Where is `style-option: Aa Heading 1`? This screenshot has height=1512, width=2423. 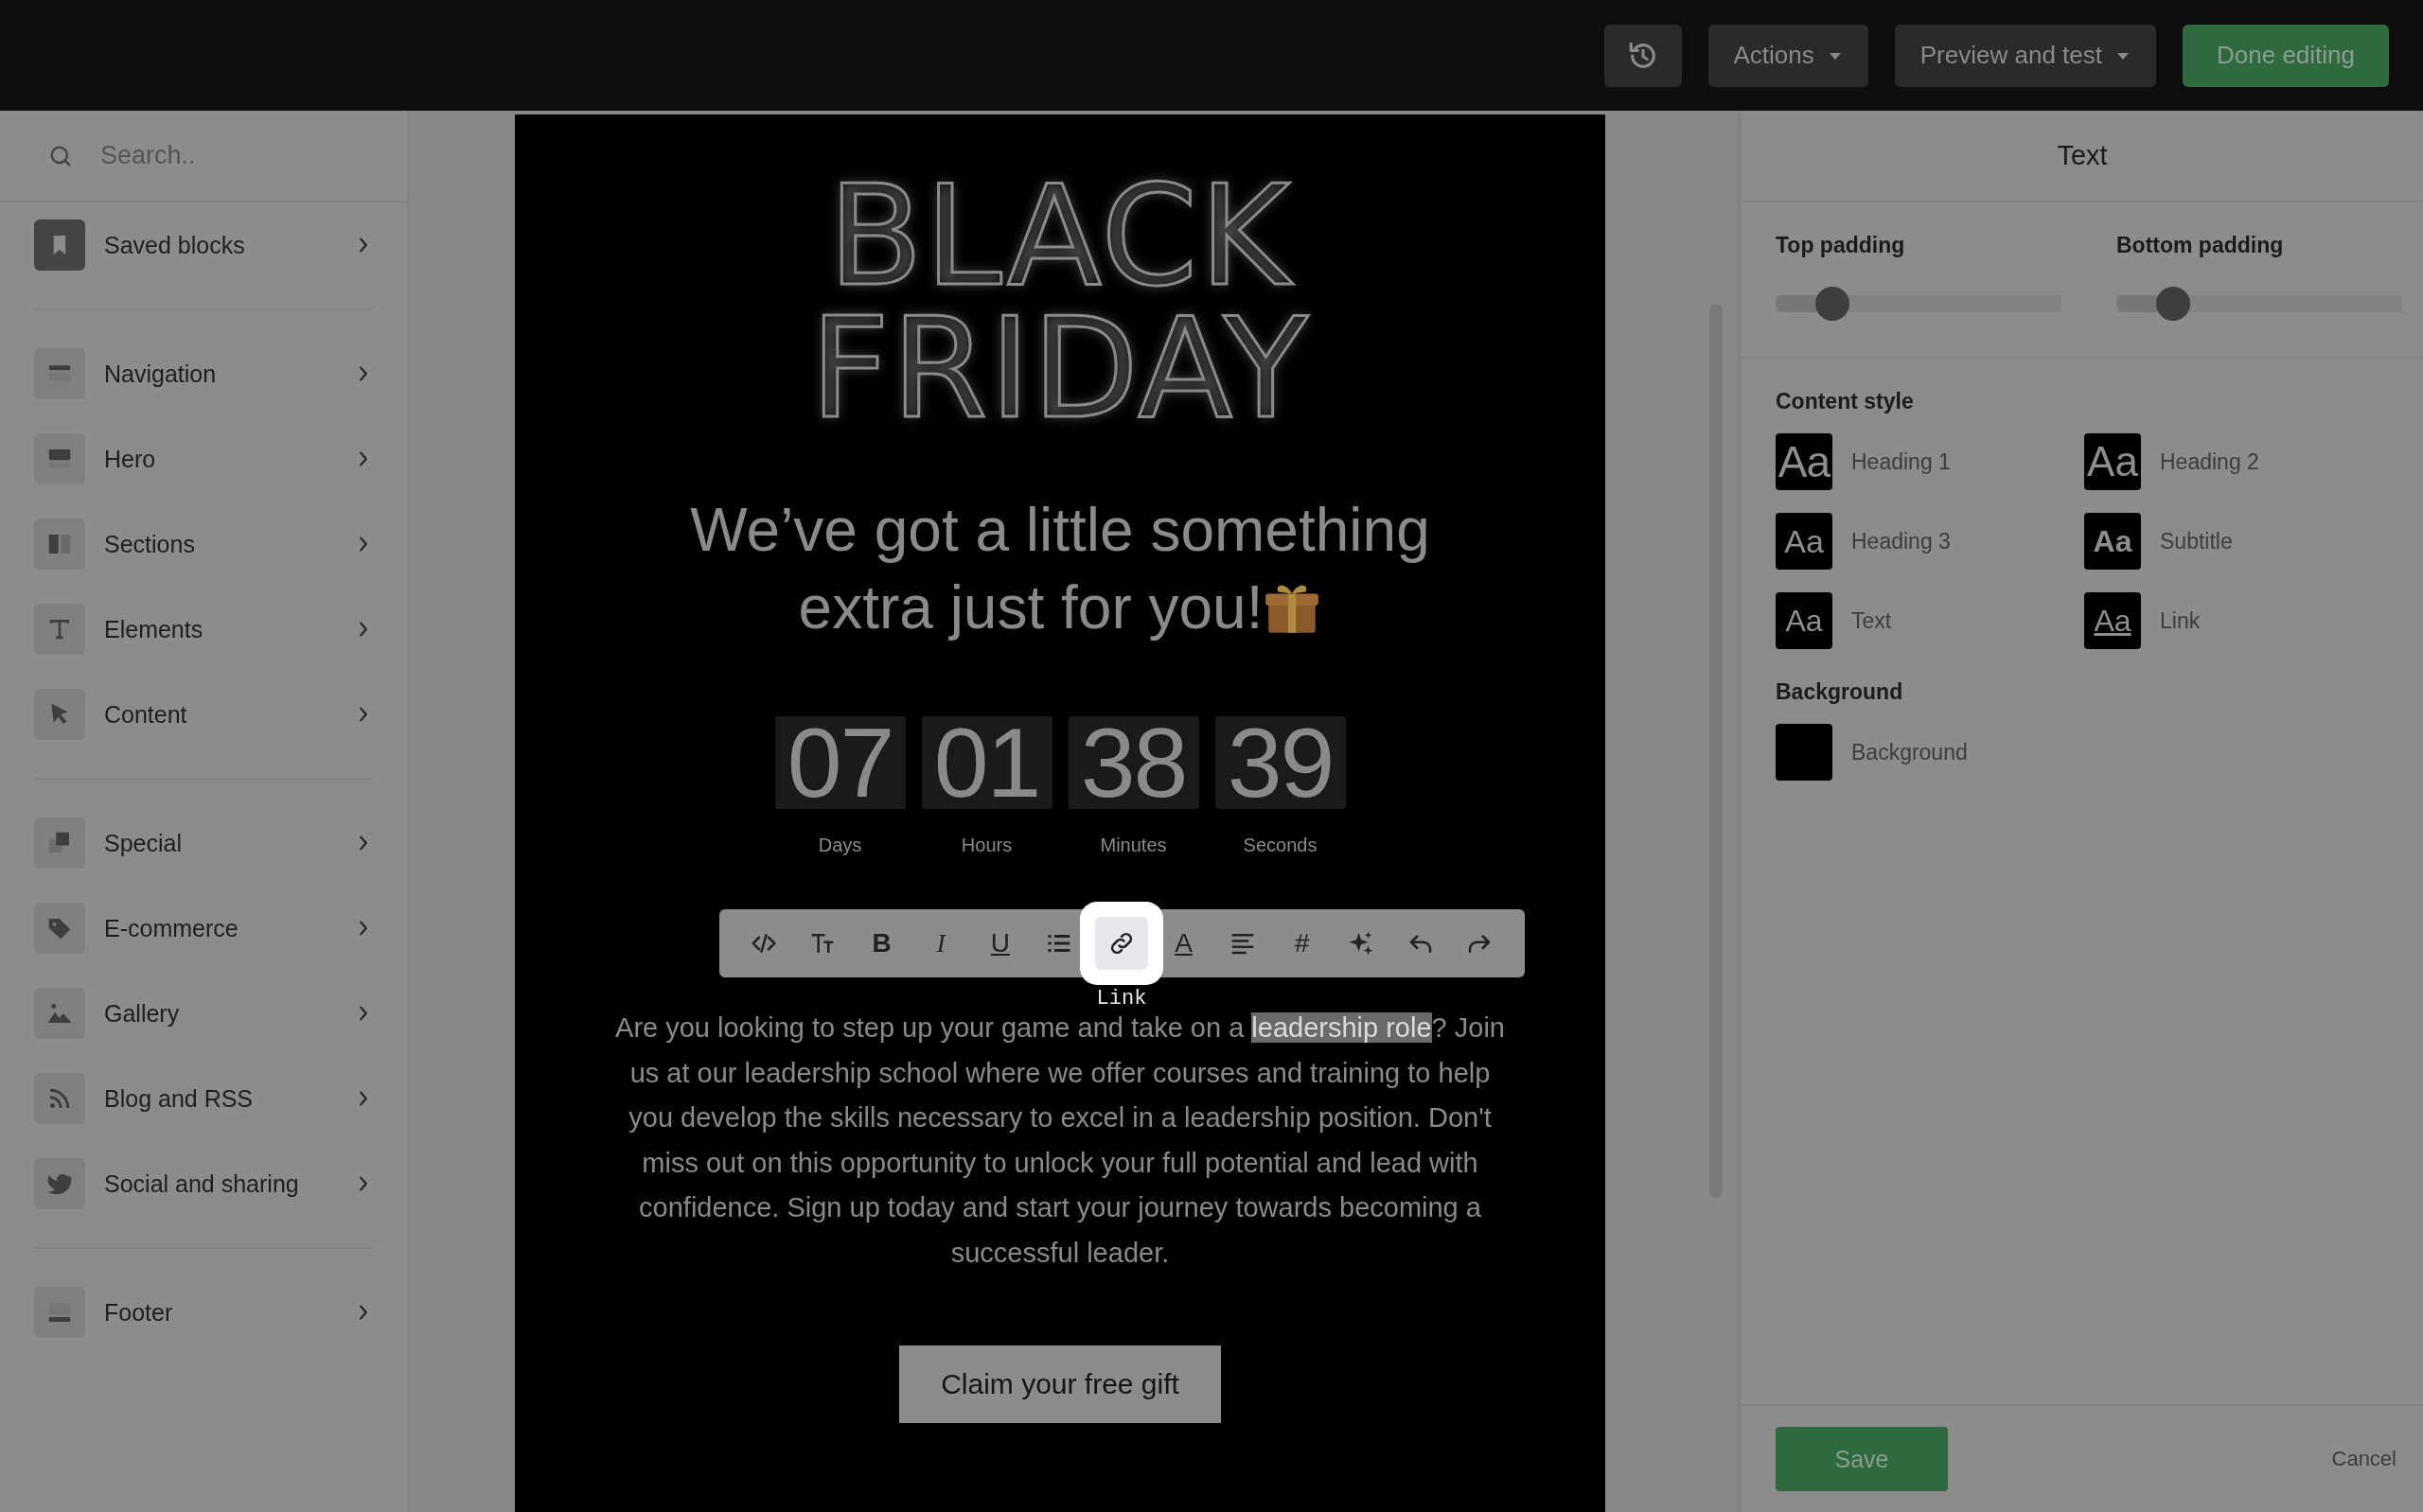 style-option: Aa Heading 1 is located at coordinates (1930, 462).